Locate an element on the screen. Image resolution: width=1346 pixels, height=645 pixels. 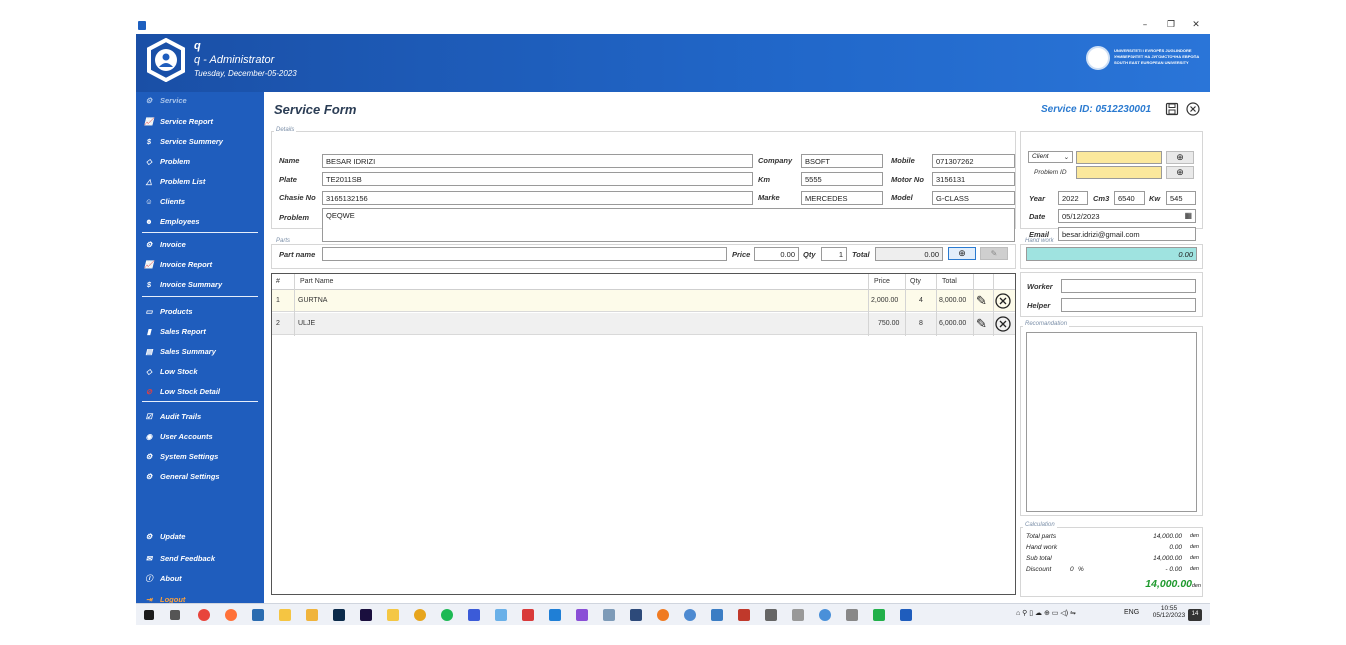
vscode-icon is located at coordinates (555, 615).